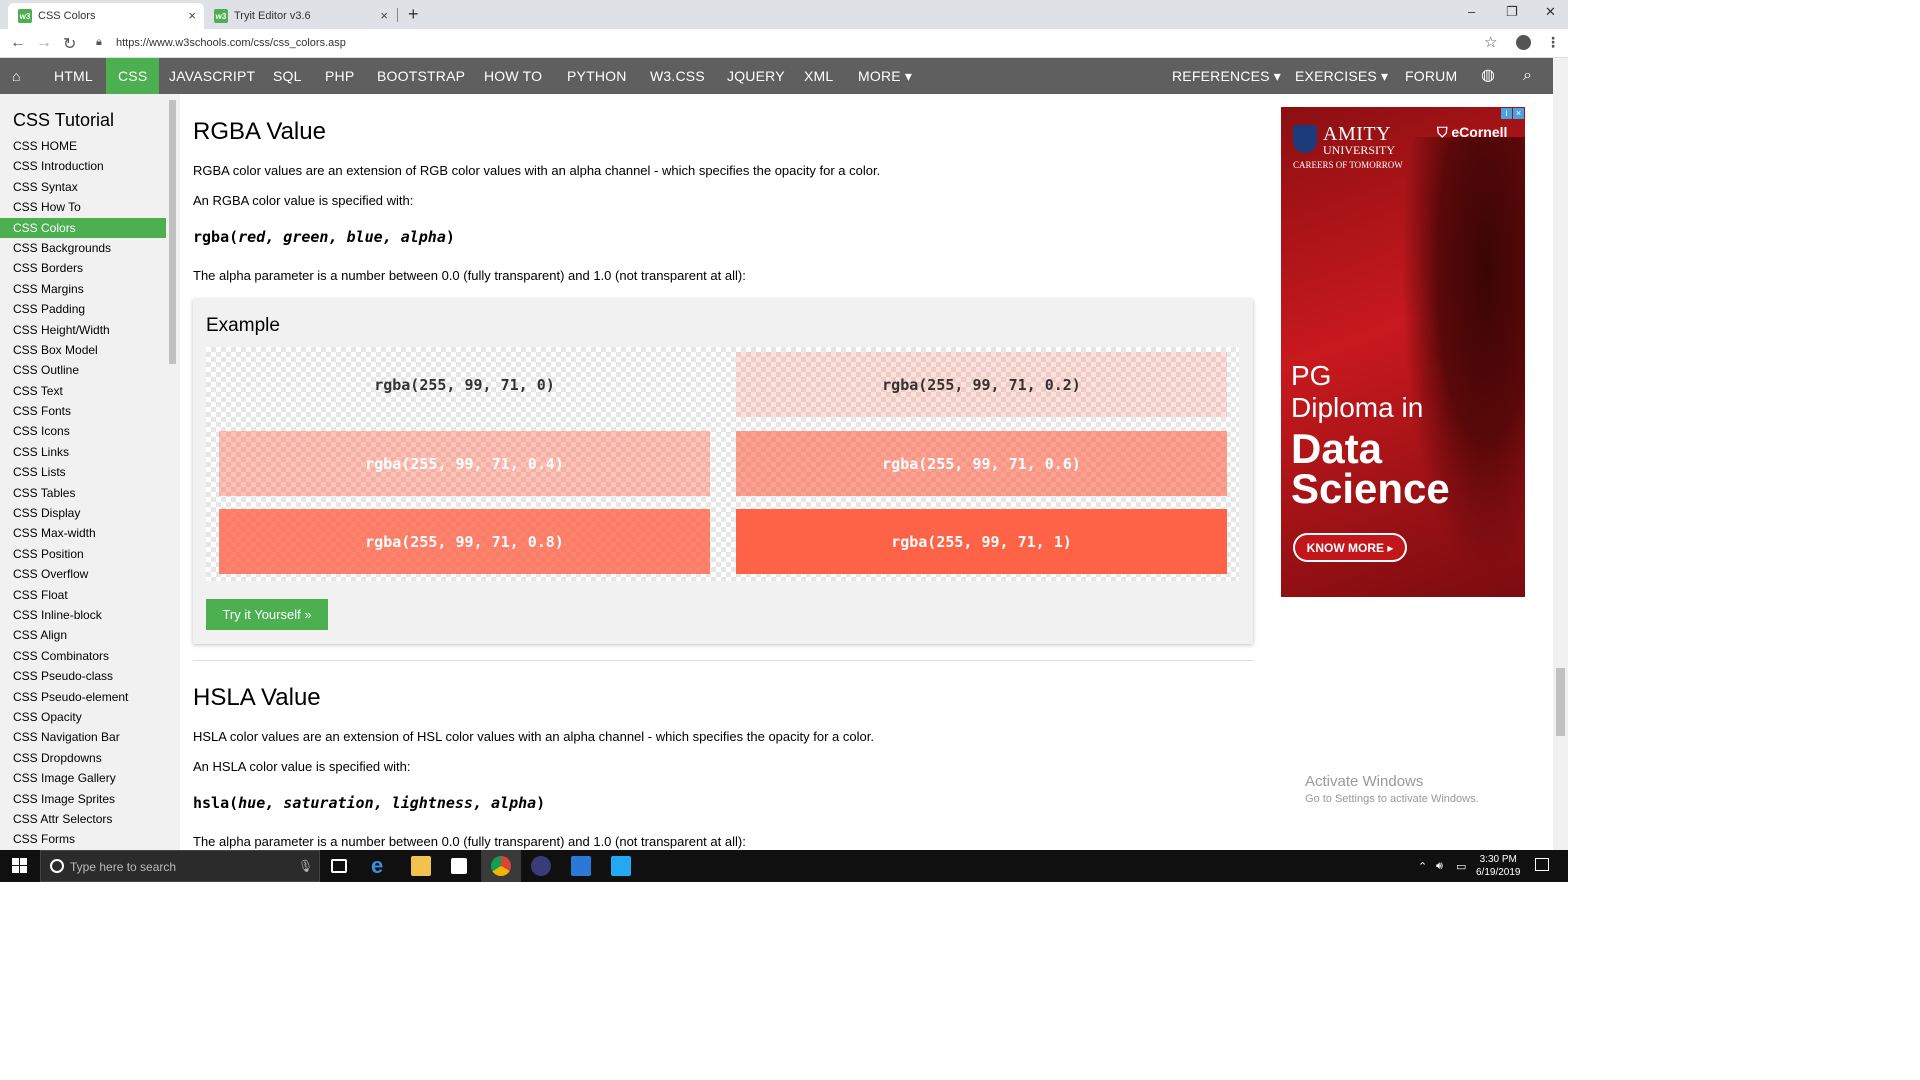 The image size is (1920, 1080). Describe the element at coordinates (83, 207) in the screenshot. I see `sidebar-item-css-how-to: CSS How To` at that location.